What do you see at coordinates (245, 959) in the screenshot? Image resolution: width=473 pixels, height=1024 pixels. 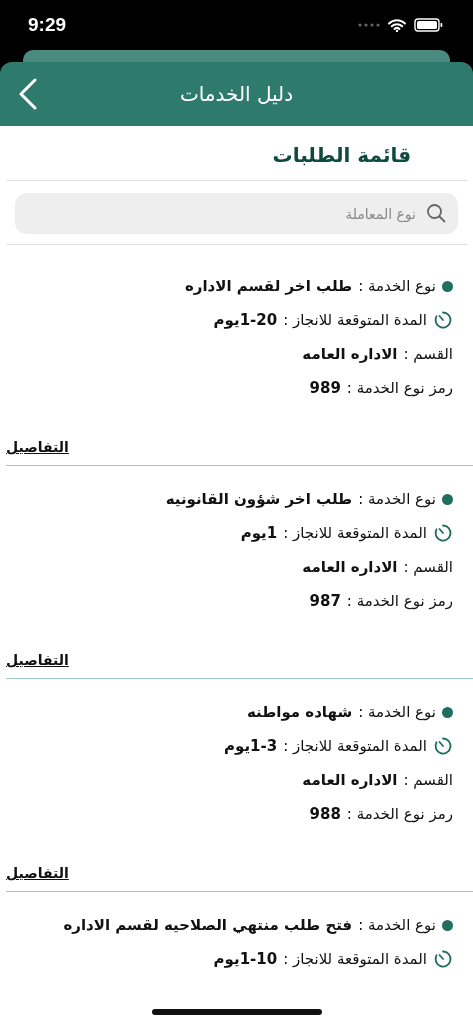 I see `duration-value: 1-10يوم` at bounding box center [245, 959].